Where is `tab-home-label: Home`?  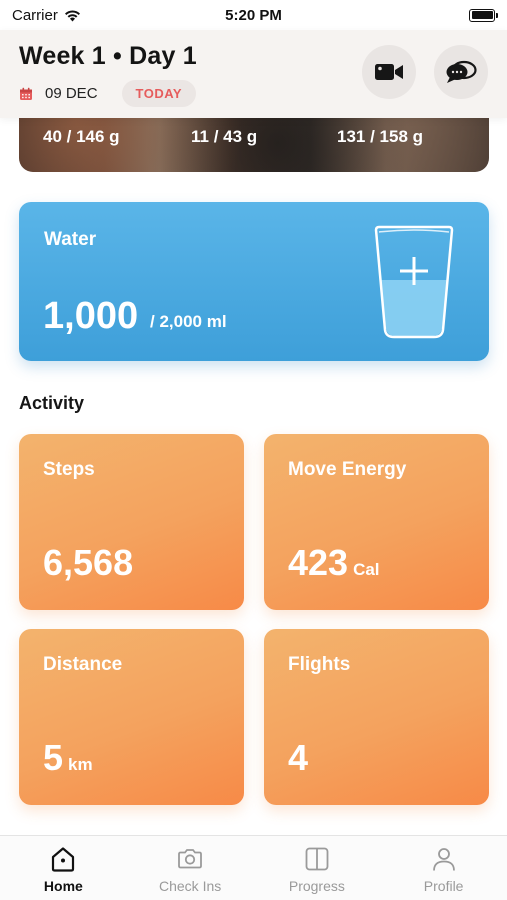 tab-home-label: Home is located at coordinates (63, 886).